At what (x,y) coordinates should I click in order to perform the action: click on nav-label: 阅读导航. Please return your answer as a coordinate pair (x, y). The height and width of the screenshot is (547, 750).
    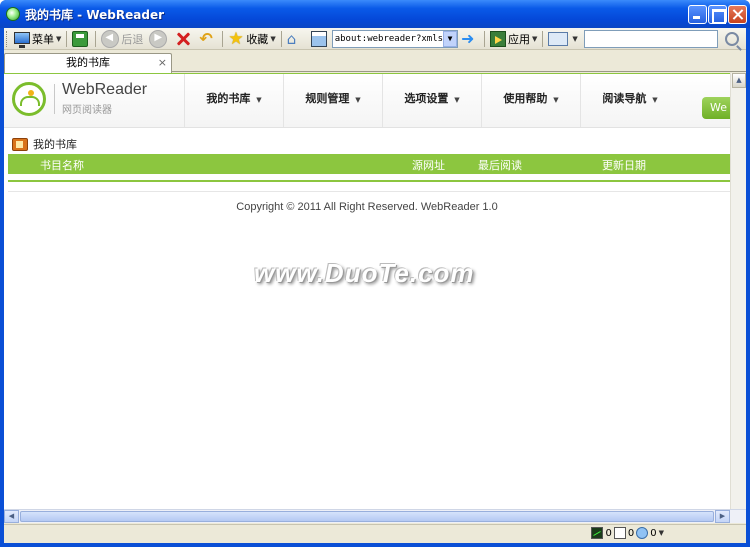
    Looking at the image, I should click on (624, 98).